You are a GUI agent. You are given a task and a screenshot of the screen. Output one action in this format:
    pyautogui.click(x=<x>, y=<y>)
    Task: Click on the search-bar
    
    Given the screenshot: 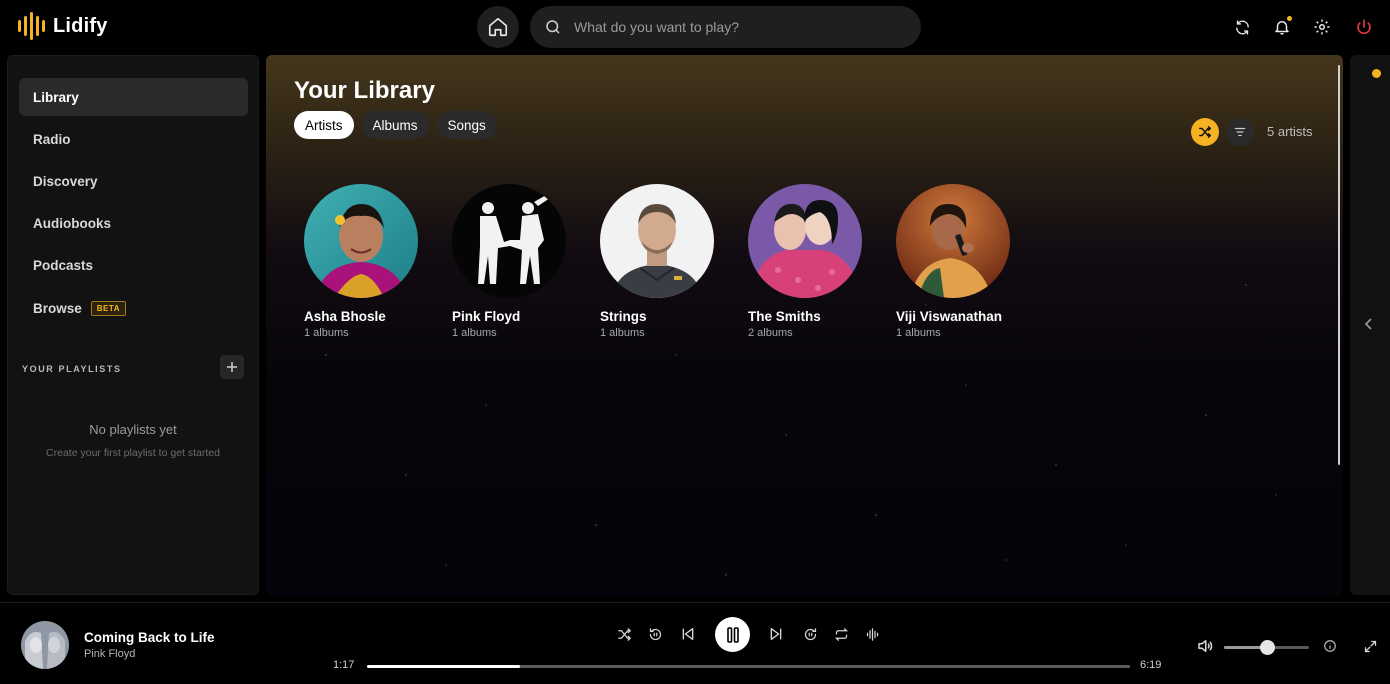 What is the action you would take?
    pyautogui.click(x=725, y=27)
    